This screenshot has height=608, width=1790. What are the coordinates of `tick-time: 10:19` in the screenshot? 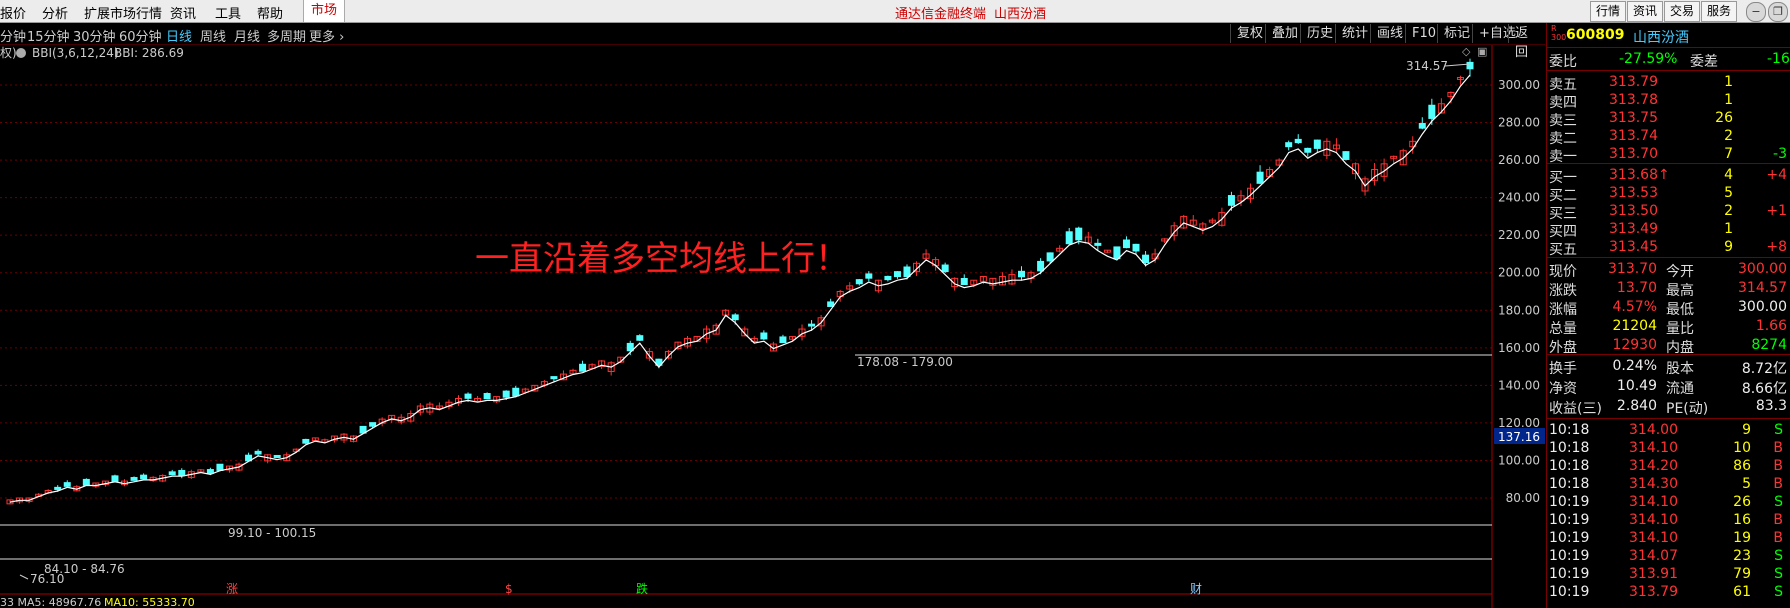 It's located at (1569, 556).